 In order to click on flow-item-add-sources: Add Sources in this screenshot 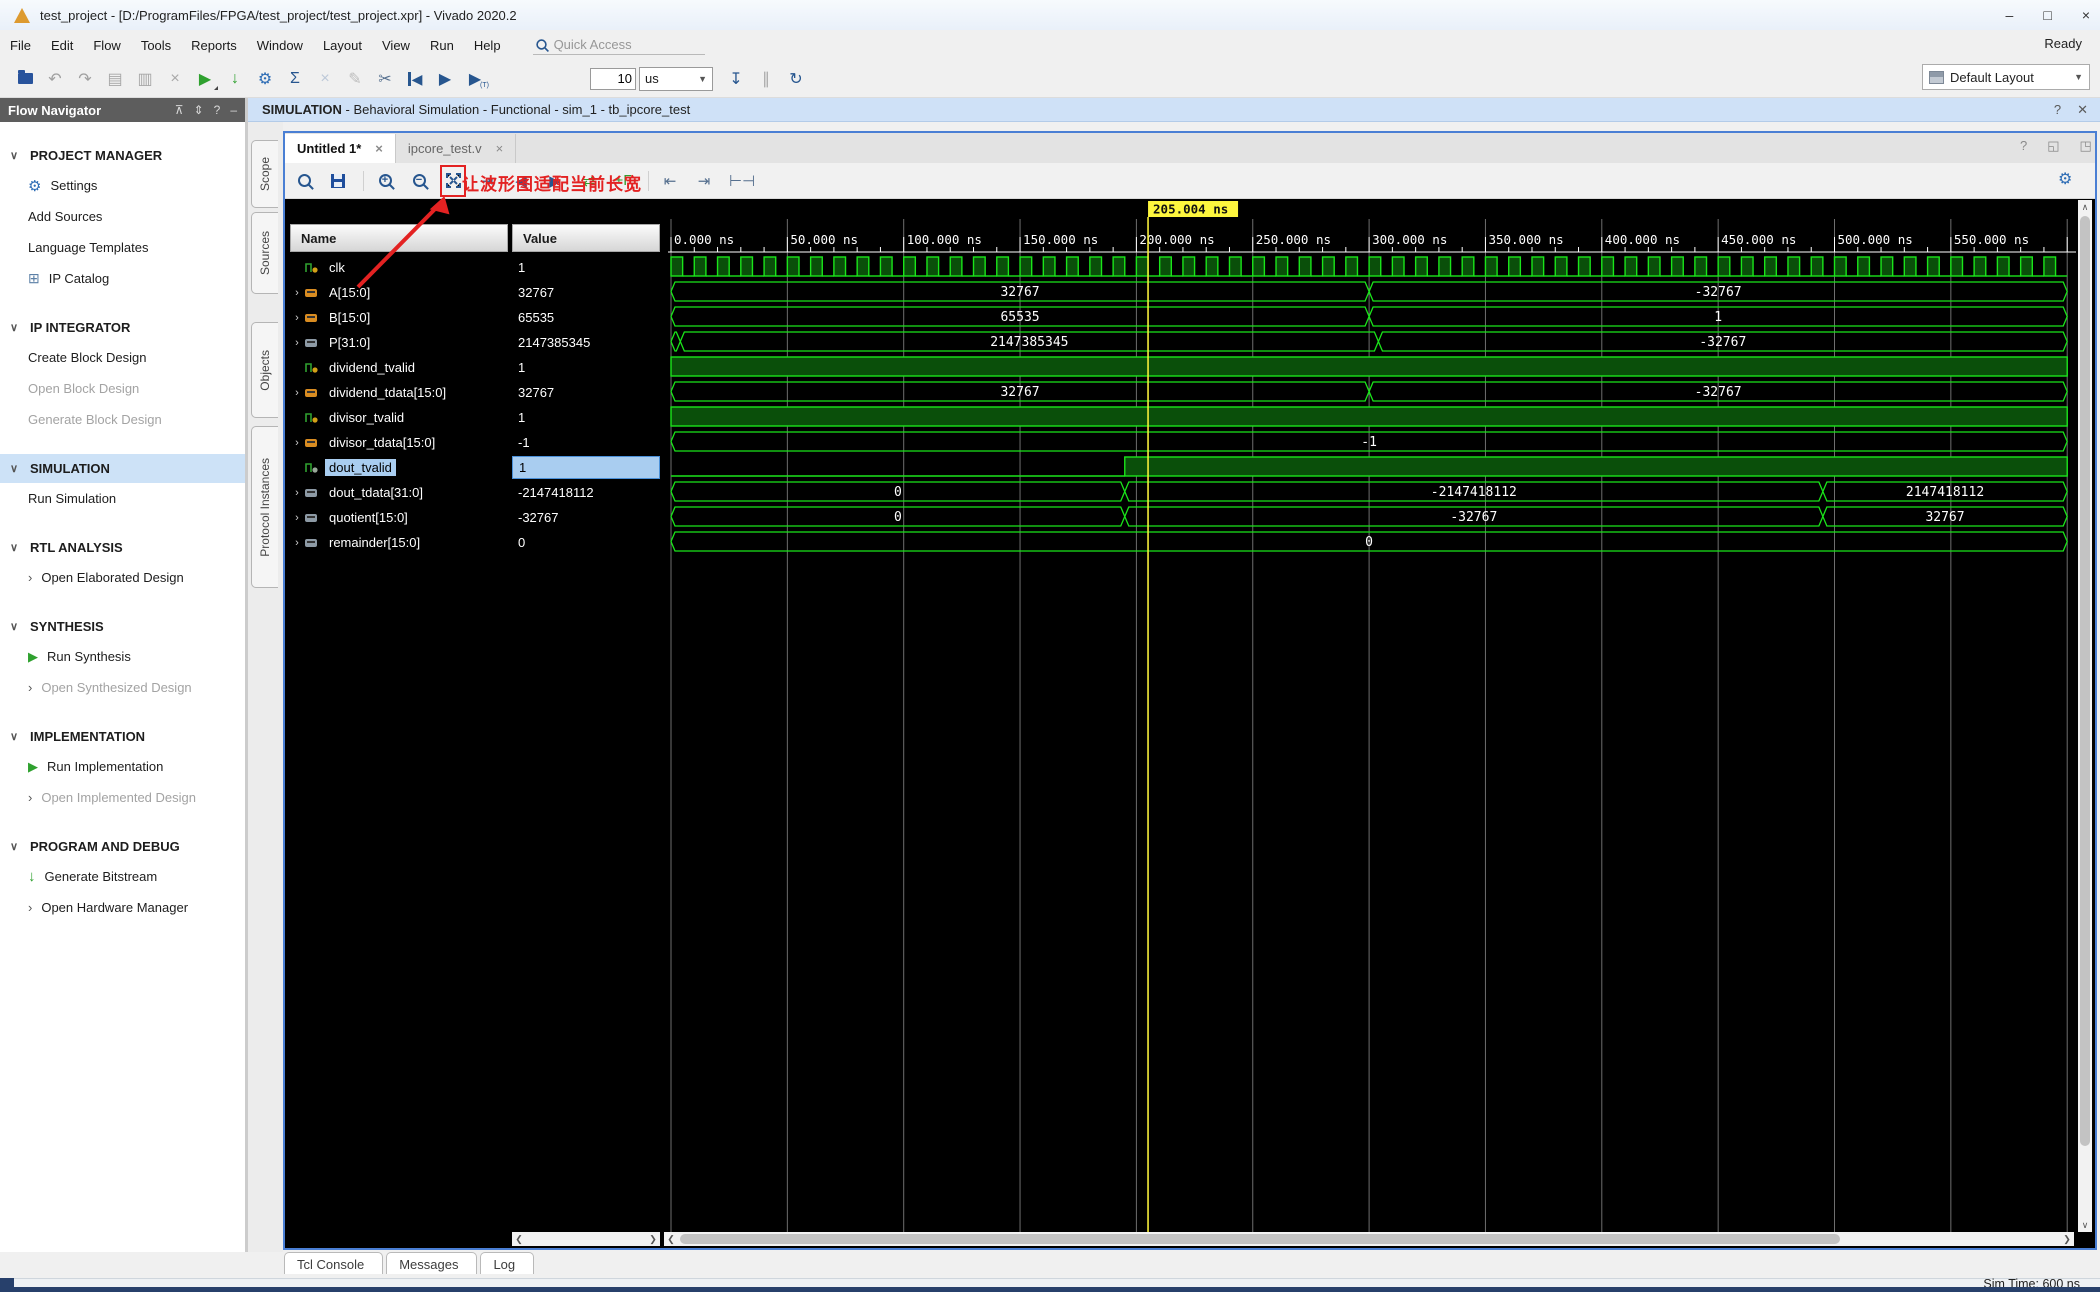, I will do `click(122, 216)`.